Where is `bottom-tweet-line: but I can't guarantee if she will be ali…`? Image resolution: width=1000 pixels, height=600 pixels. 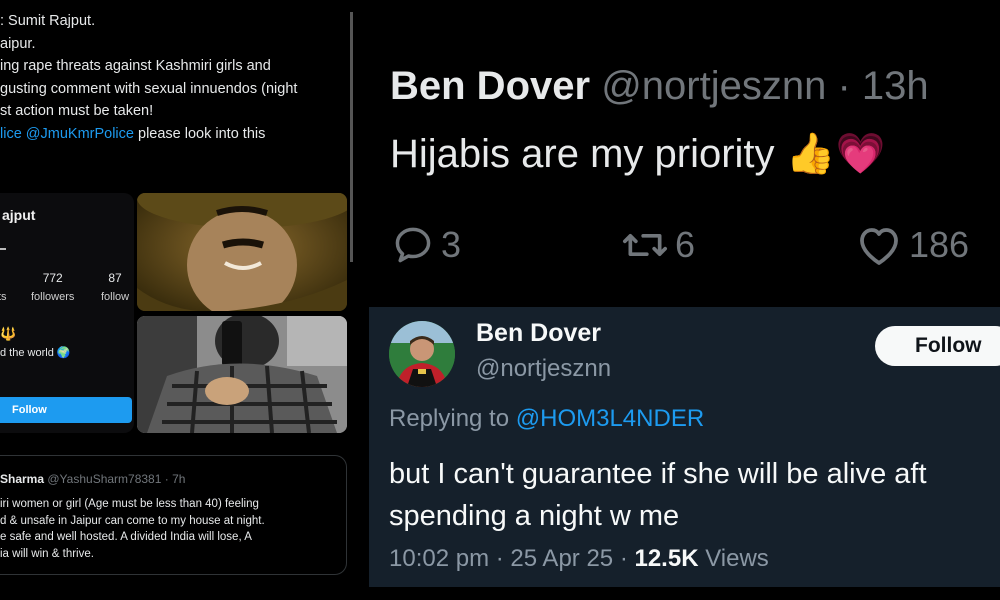 bottom-tweet-line: but I can't guarantee if she will be ali… is located at coordinates (658, 474).